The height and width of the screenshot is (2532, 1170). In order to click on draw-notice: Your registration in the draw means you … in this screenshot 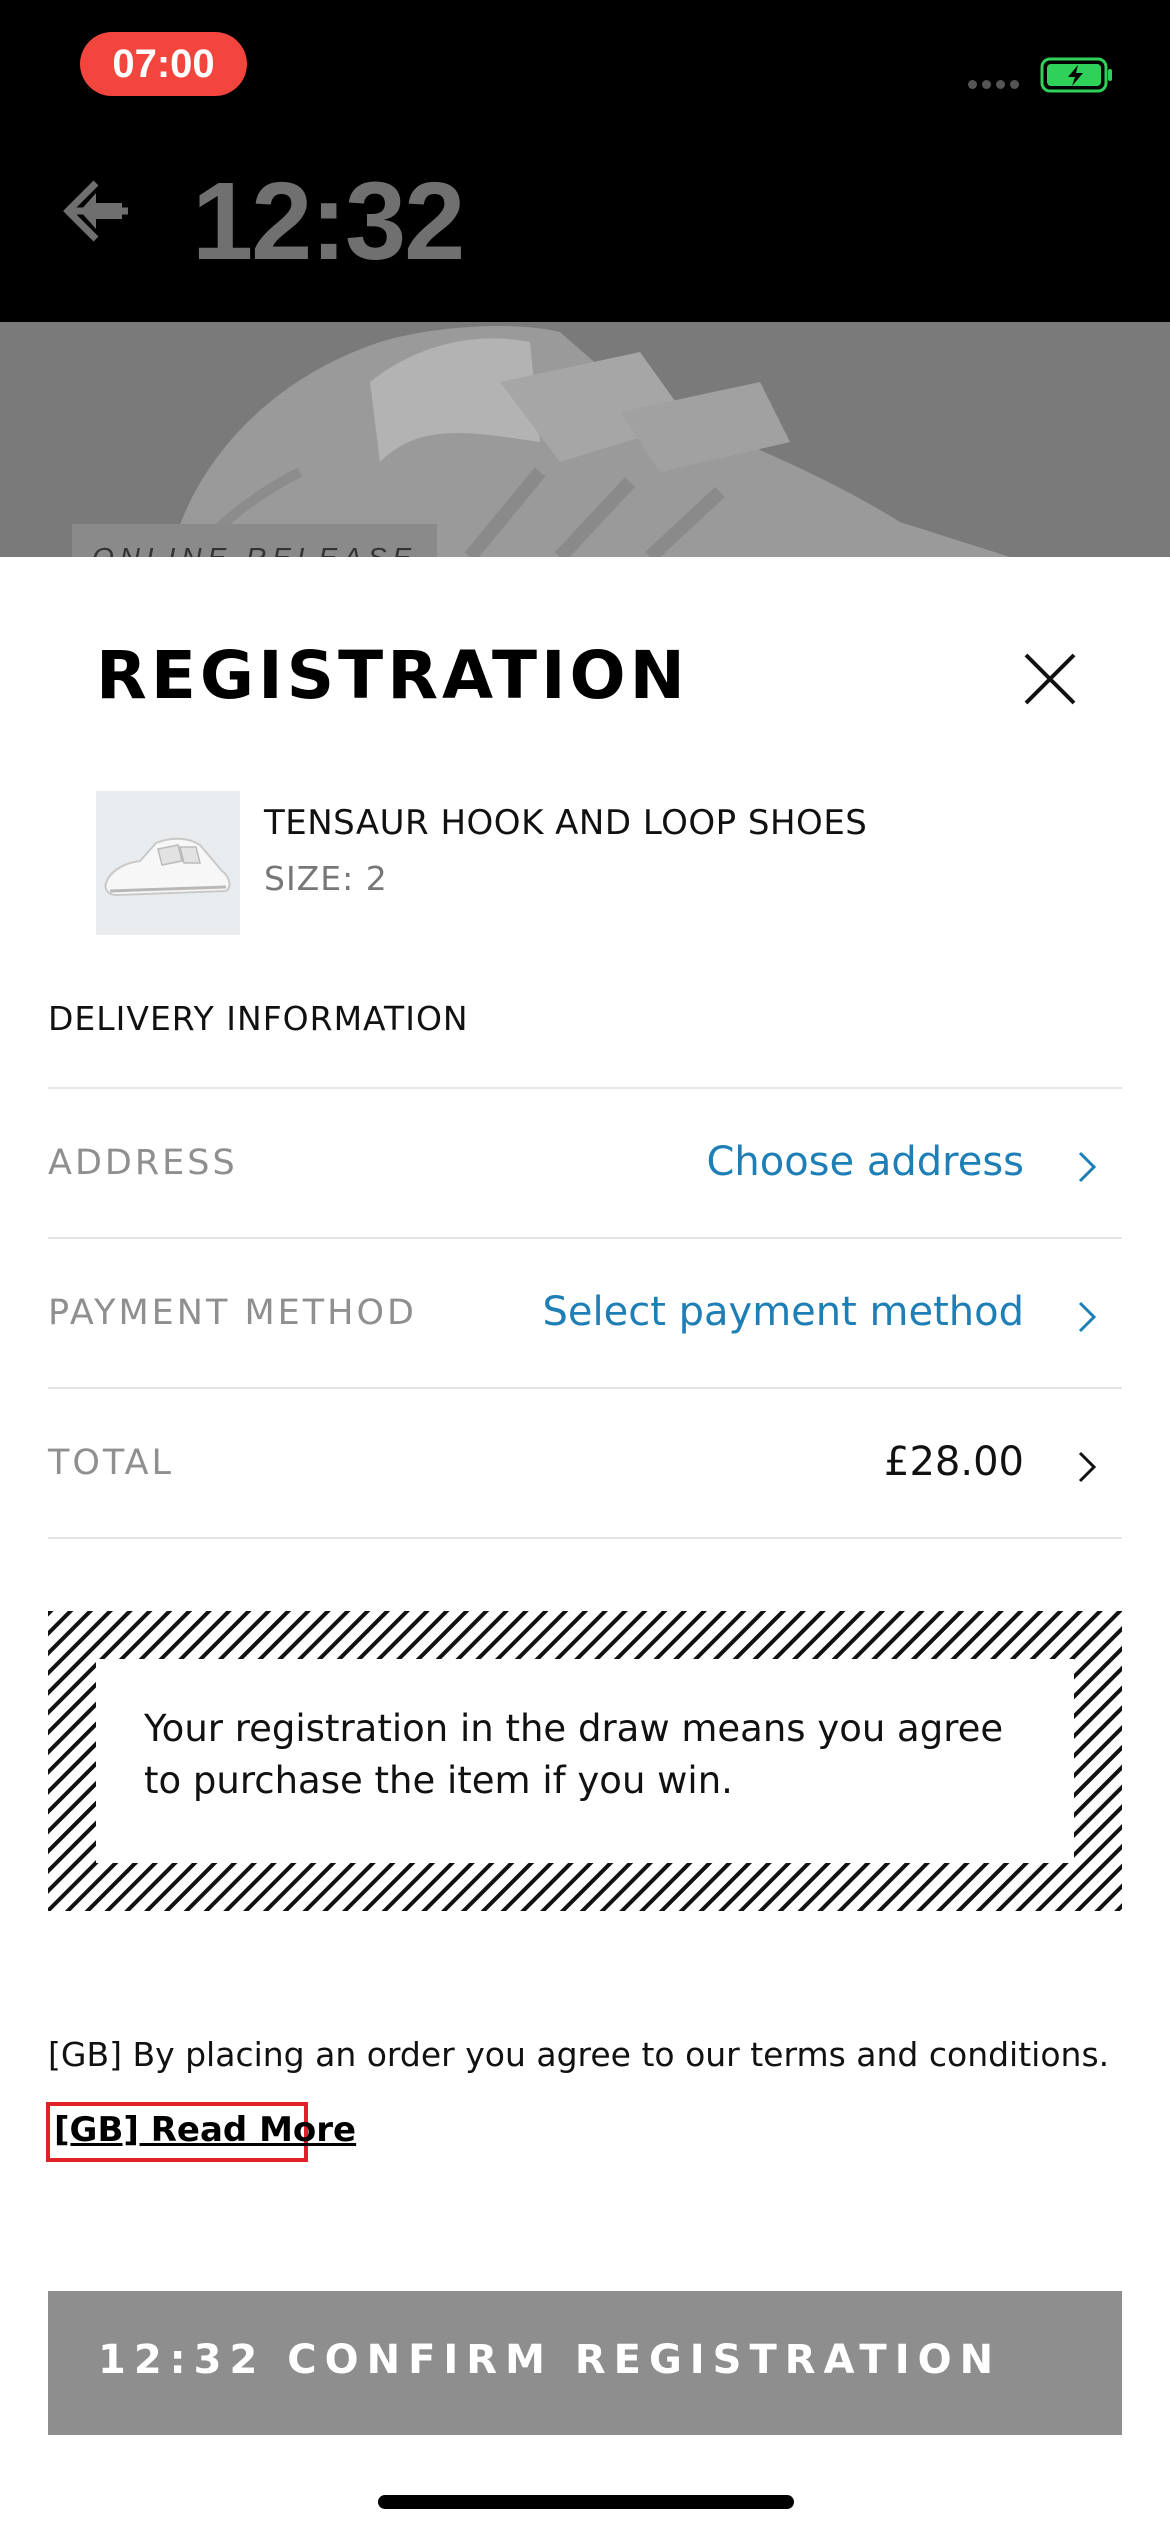, I will do `click(585, 1761)`.